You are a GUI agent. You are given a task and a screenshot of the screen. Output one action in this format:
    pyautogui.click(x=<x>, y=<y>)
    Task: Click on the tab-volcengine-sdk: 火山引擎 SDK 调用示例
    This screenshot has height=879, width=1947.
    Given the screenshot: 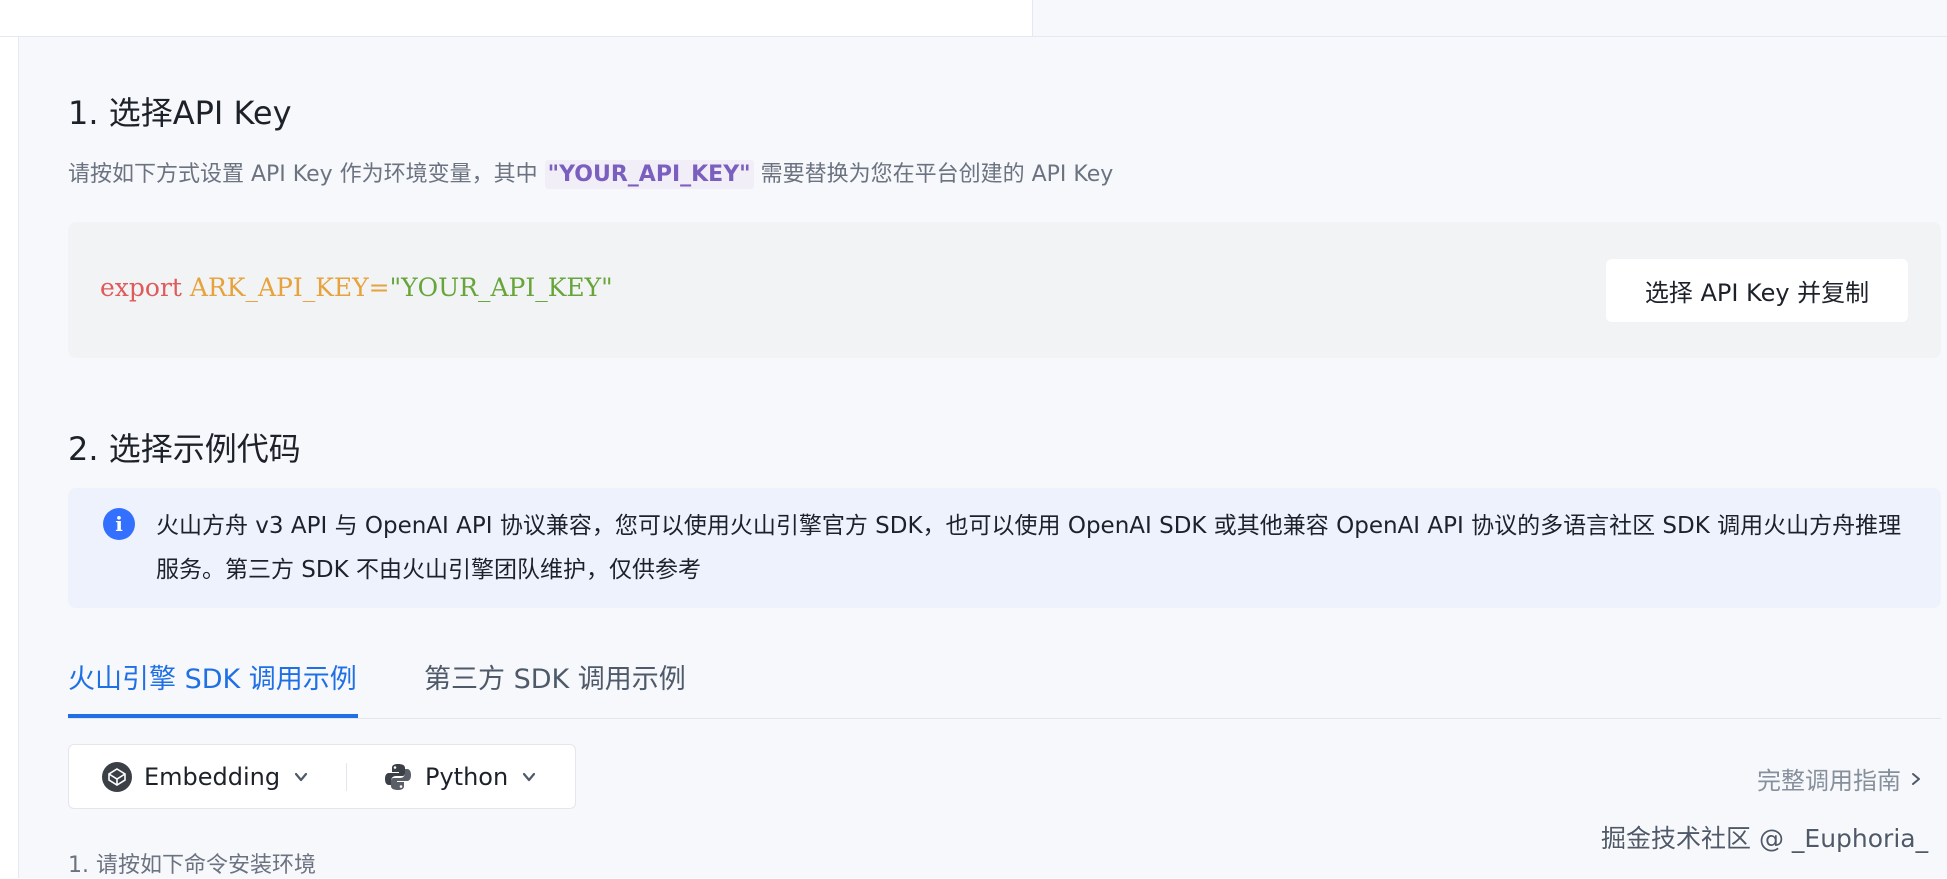 What is the action you would take?
    pyautogui.click(x=213, y=689)
    